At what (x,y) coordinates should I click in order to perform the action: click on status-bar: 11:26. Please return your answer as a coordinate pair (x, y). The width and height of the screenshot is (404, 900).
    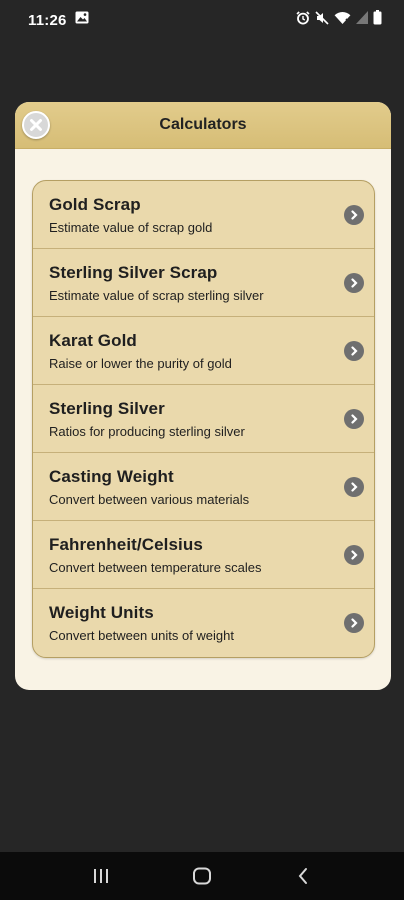
    Looking at the image, I should click on (202, 20).